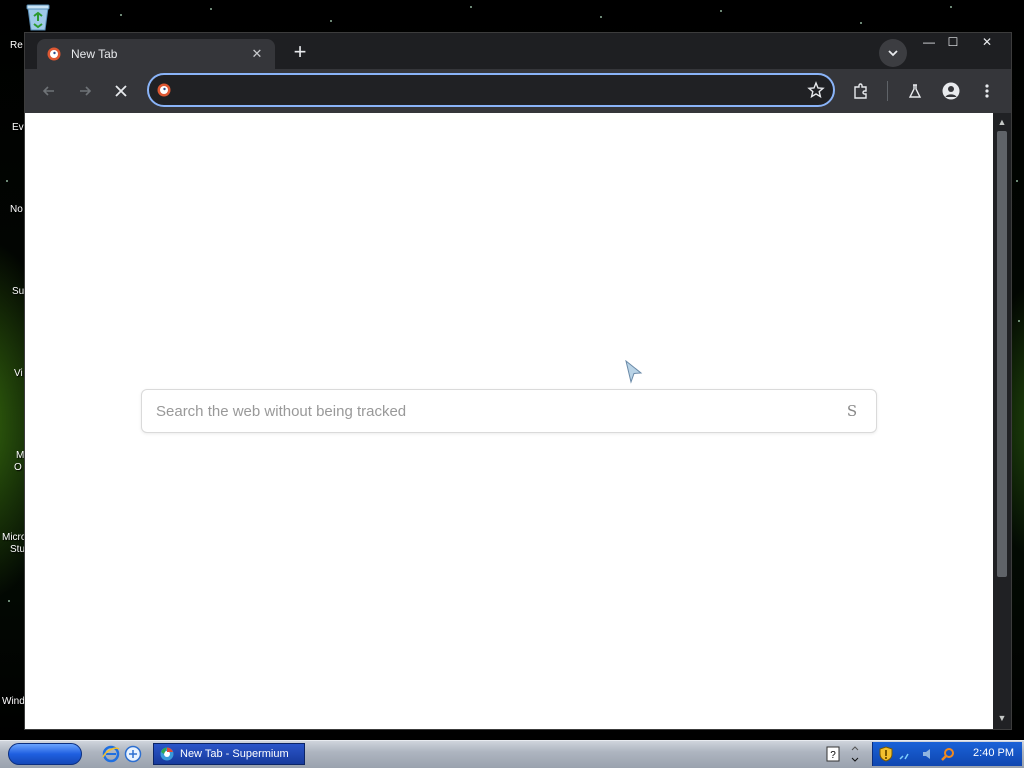 This screenshot has height=768, width=1024. Describe the element at coordinates (886, 754) in the screenshot. I see `shield-icon` at that location.